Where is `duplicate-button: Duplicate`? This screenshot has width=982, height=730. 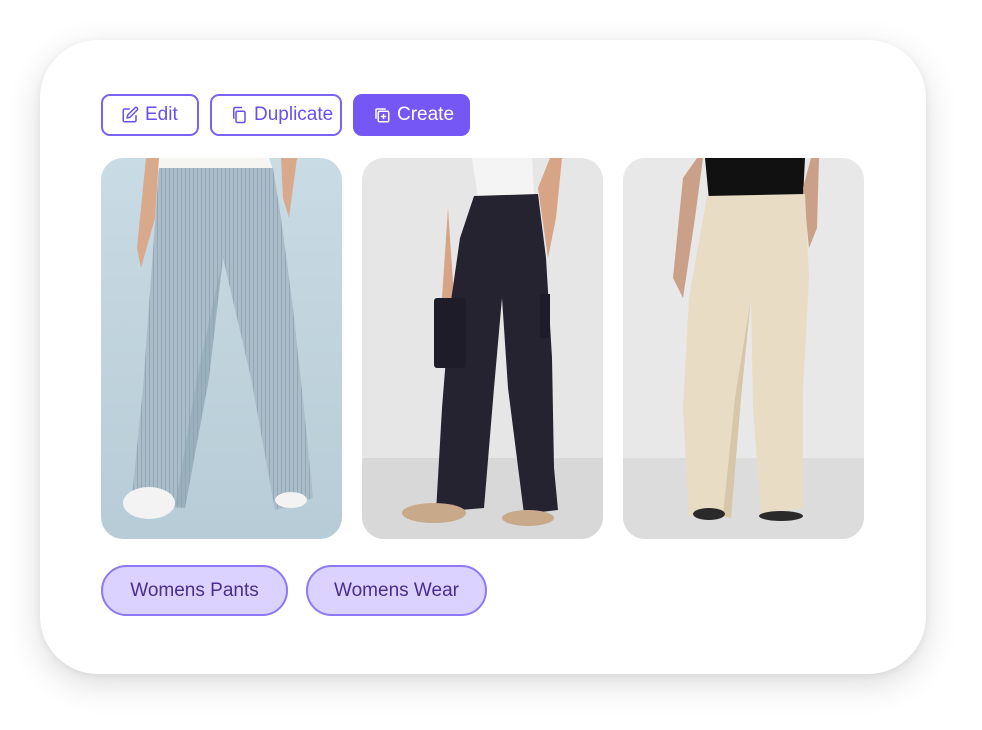
duplicate-button: Duplicate is located at coordinates (276, 115).